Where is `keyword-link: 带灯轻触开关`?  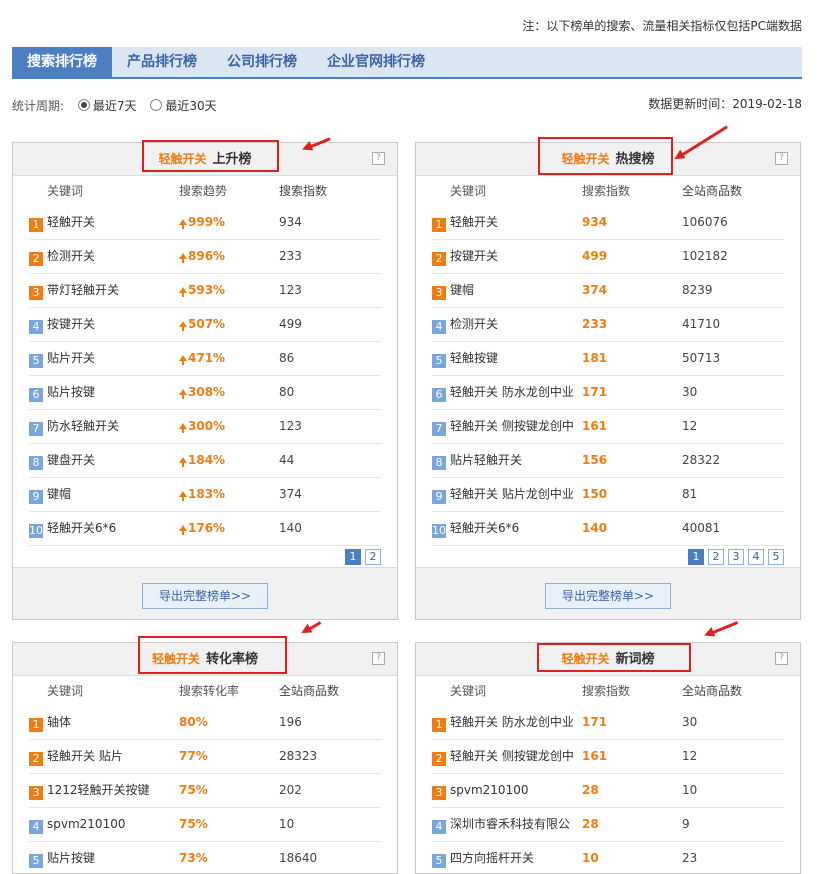
keyword-link: 带灯轻触开关 is located at coordinates (83, 290).